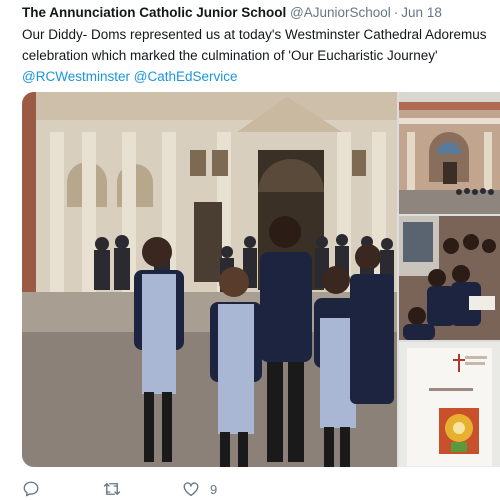 This screenshot has height=500, width=500. Describe the element at coordinates (261, 76) in the screenshot. I see `tweet-mentions: @RCWestminster @CathEdService` at that location.